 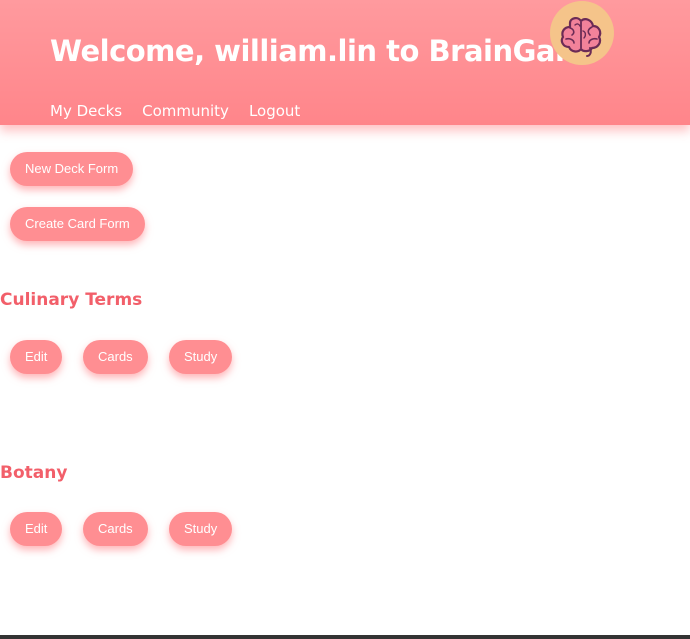 I want to click on nav-link-logout: Logout, so click(x=274, y=111).